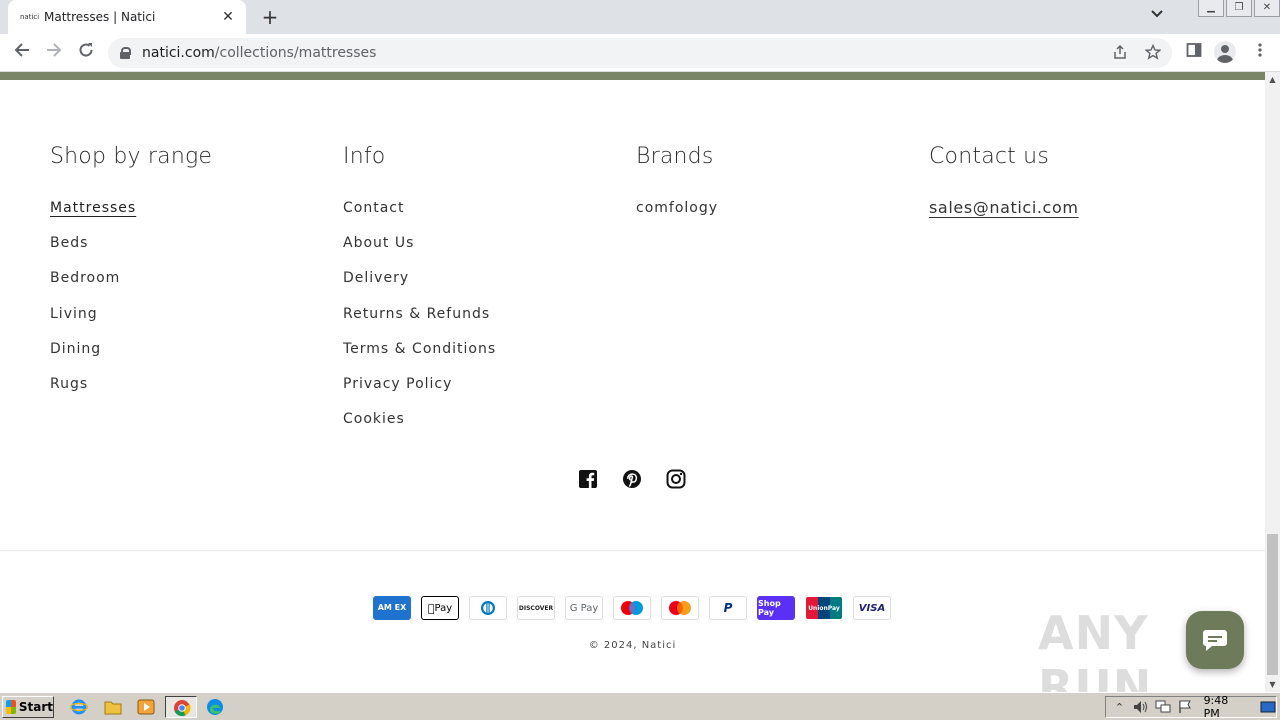  Describe the element at coordinates (680, 608) in the screenshot. I see `mastercard-icon` at that location.